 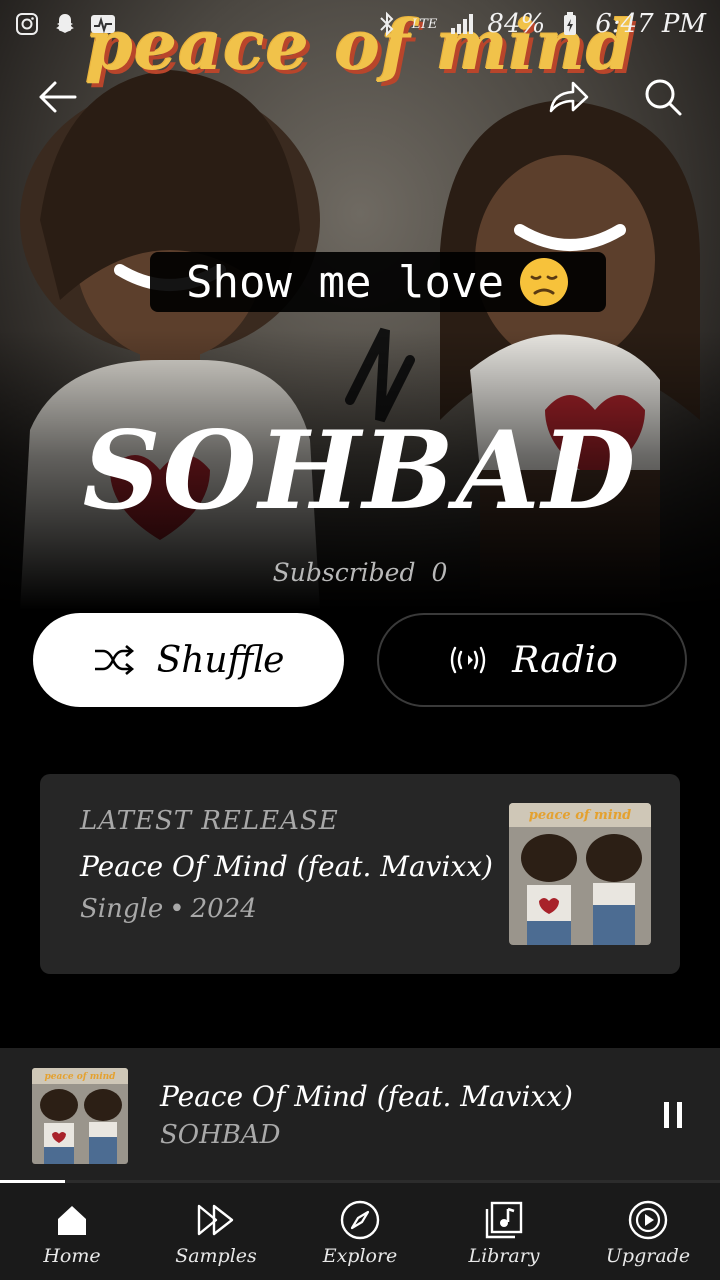 What do you see at coordinates (650, 24) in the screenshot?
I see `clock: 6:47 PM` at bounding box center [650, 24].